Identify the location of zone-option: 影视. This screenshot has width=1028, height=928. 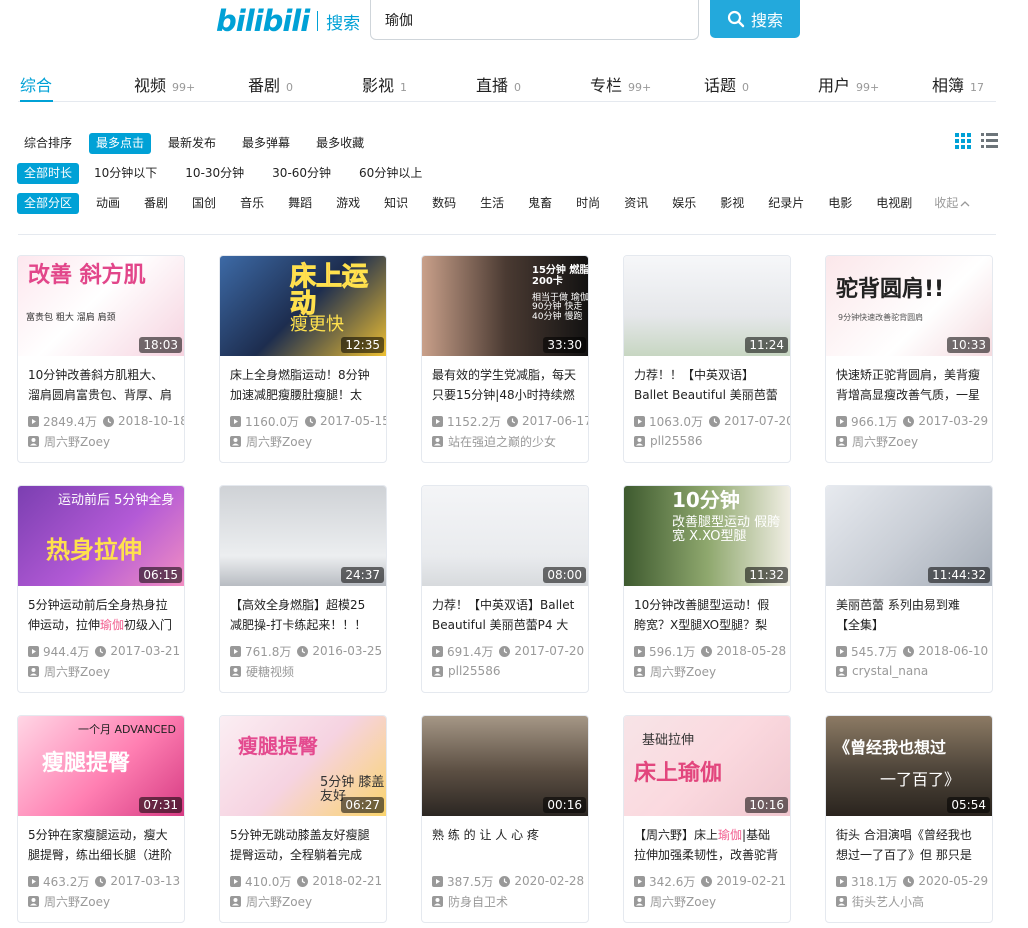
(732, 203).